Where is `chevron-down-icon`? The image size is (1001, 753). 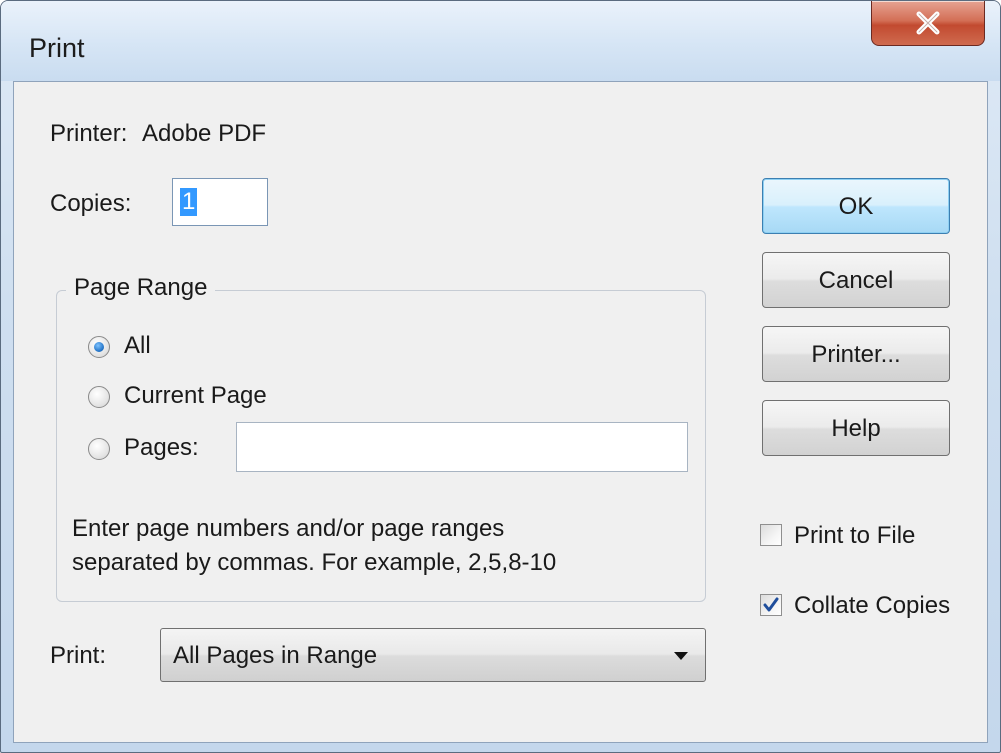 chevron-down-icon is located at coordinates (681, 656).